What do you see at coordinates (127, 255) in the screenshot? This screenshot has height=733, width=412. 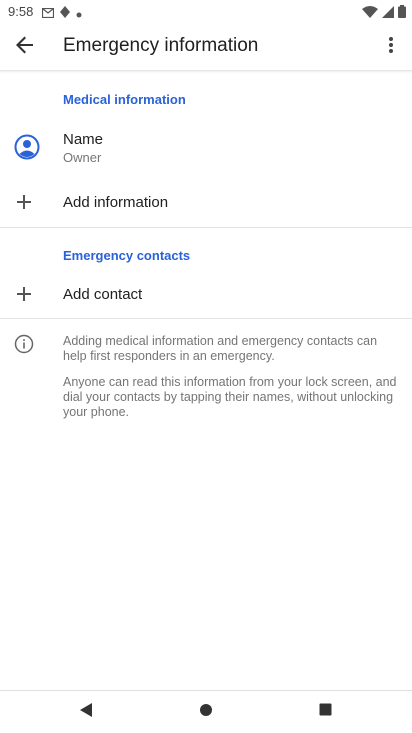 I see `contacts-section-header: Emergency contacts` at bounding box center [127, 255].